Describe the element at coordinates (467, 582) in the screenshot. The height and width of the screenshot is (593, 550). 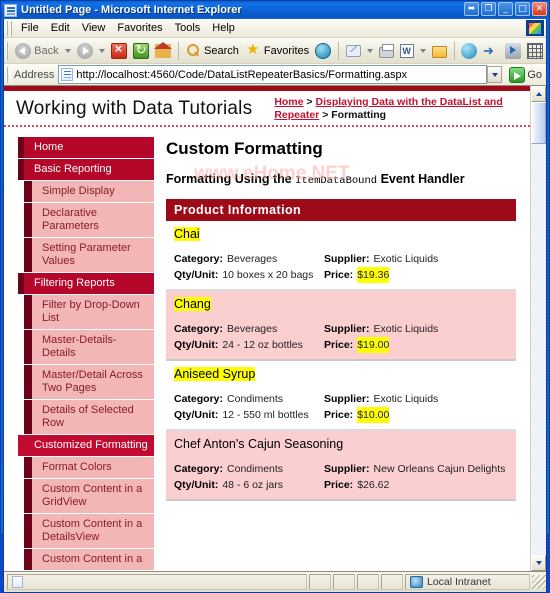
I see `status-security-zone: Local Intranet` at that location.